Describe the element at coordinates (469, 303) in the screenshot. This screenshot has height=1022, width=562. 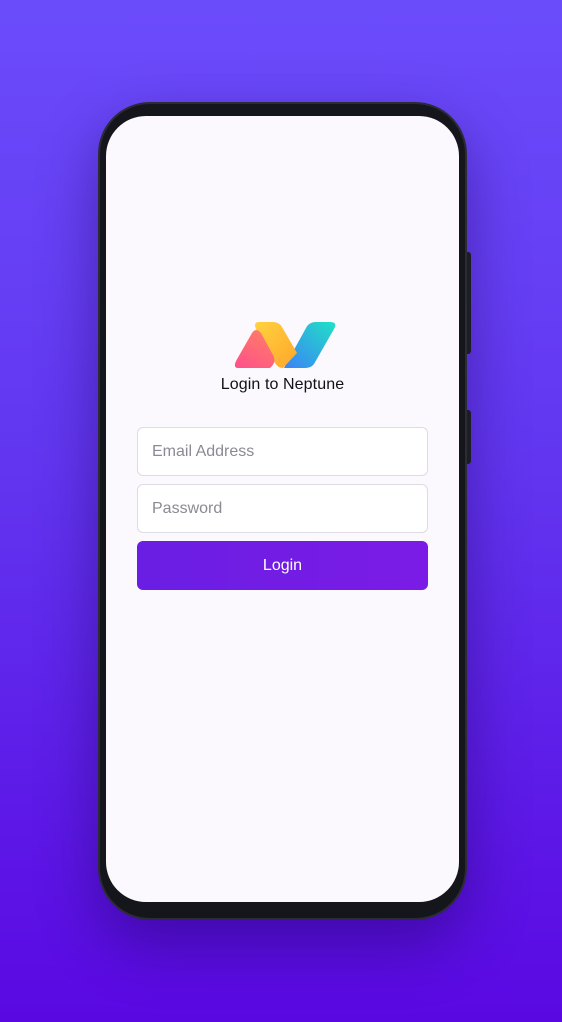
I see `phone-side-button-upper` at that location.